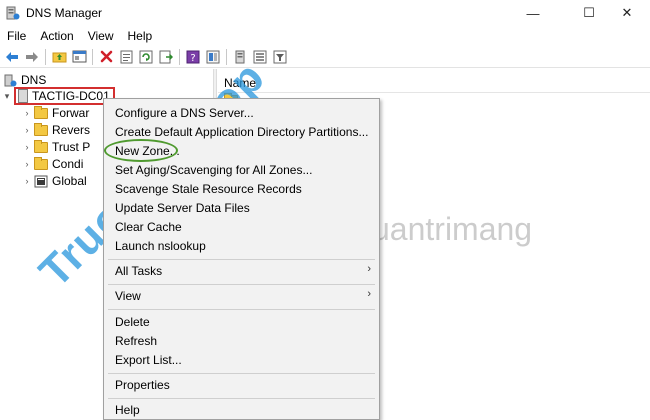 This screenshot has width=650, height=420. Describe the element at coordinates (533, 13) in the screenshot. I see `minimize-button: —` at that location.